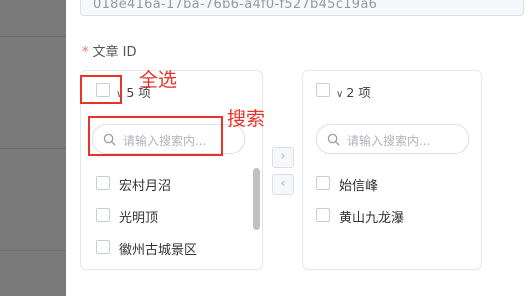  I want to click on modal-backdrop, so click(33, 148).